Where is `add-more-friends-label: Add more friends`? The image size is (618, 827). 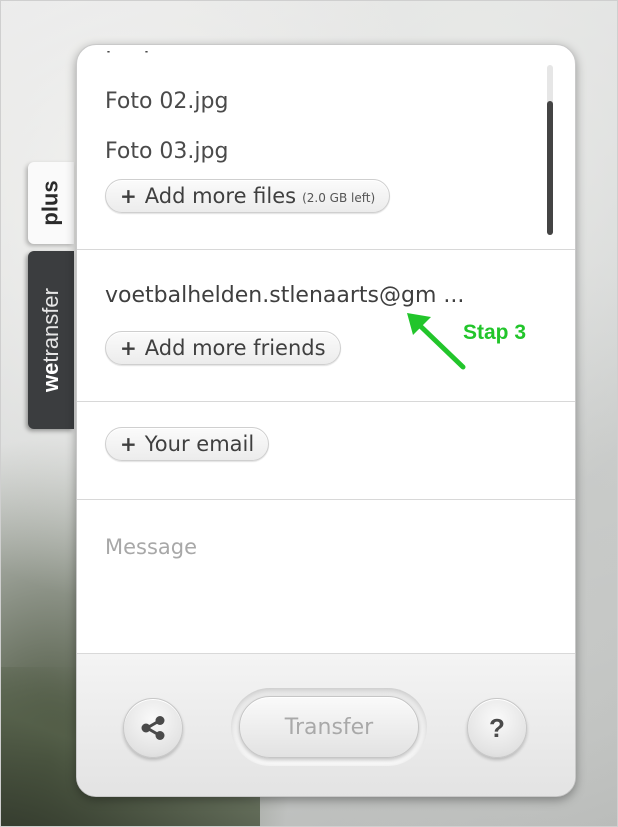
add-more-friends-label: Add more friends is located at coordinates (235, 348).